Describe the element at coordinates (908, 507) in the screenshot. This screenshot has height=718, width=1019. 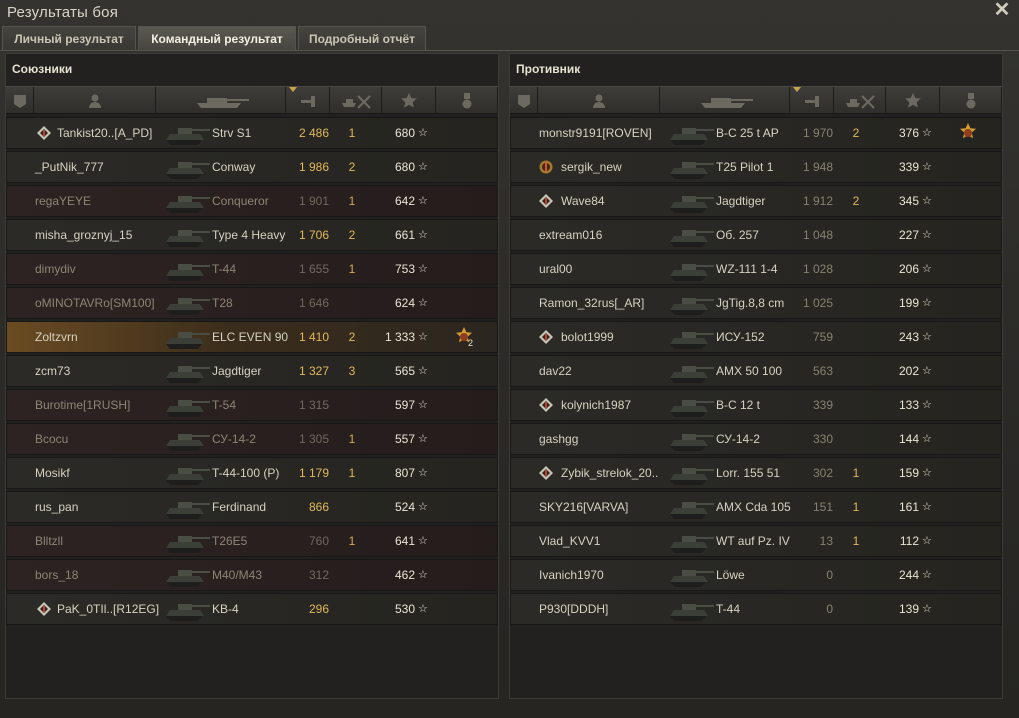
I see `xp-value: 161` at that location.